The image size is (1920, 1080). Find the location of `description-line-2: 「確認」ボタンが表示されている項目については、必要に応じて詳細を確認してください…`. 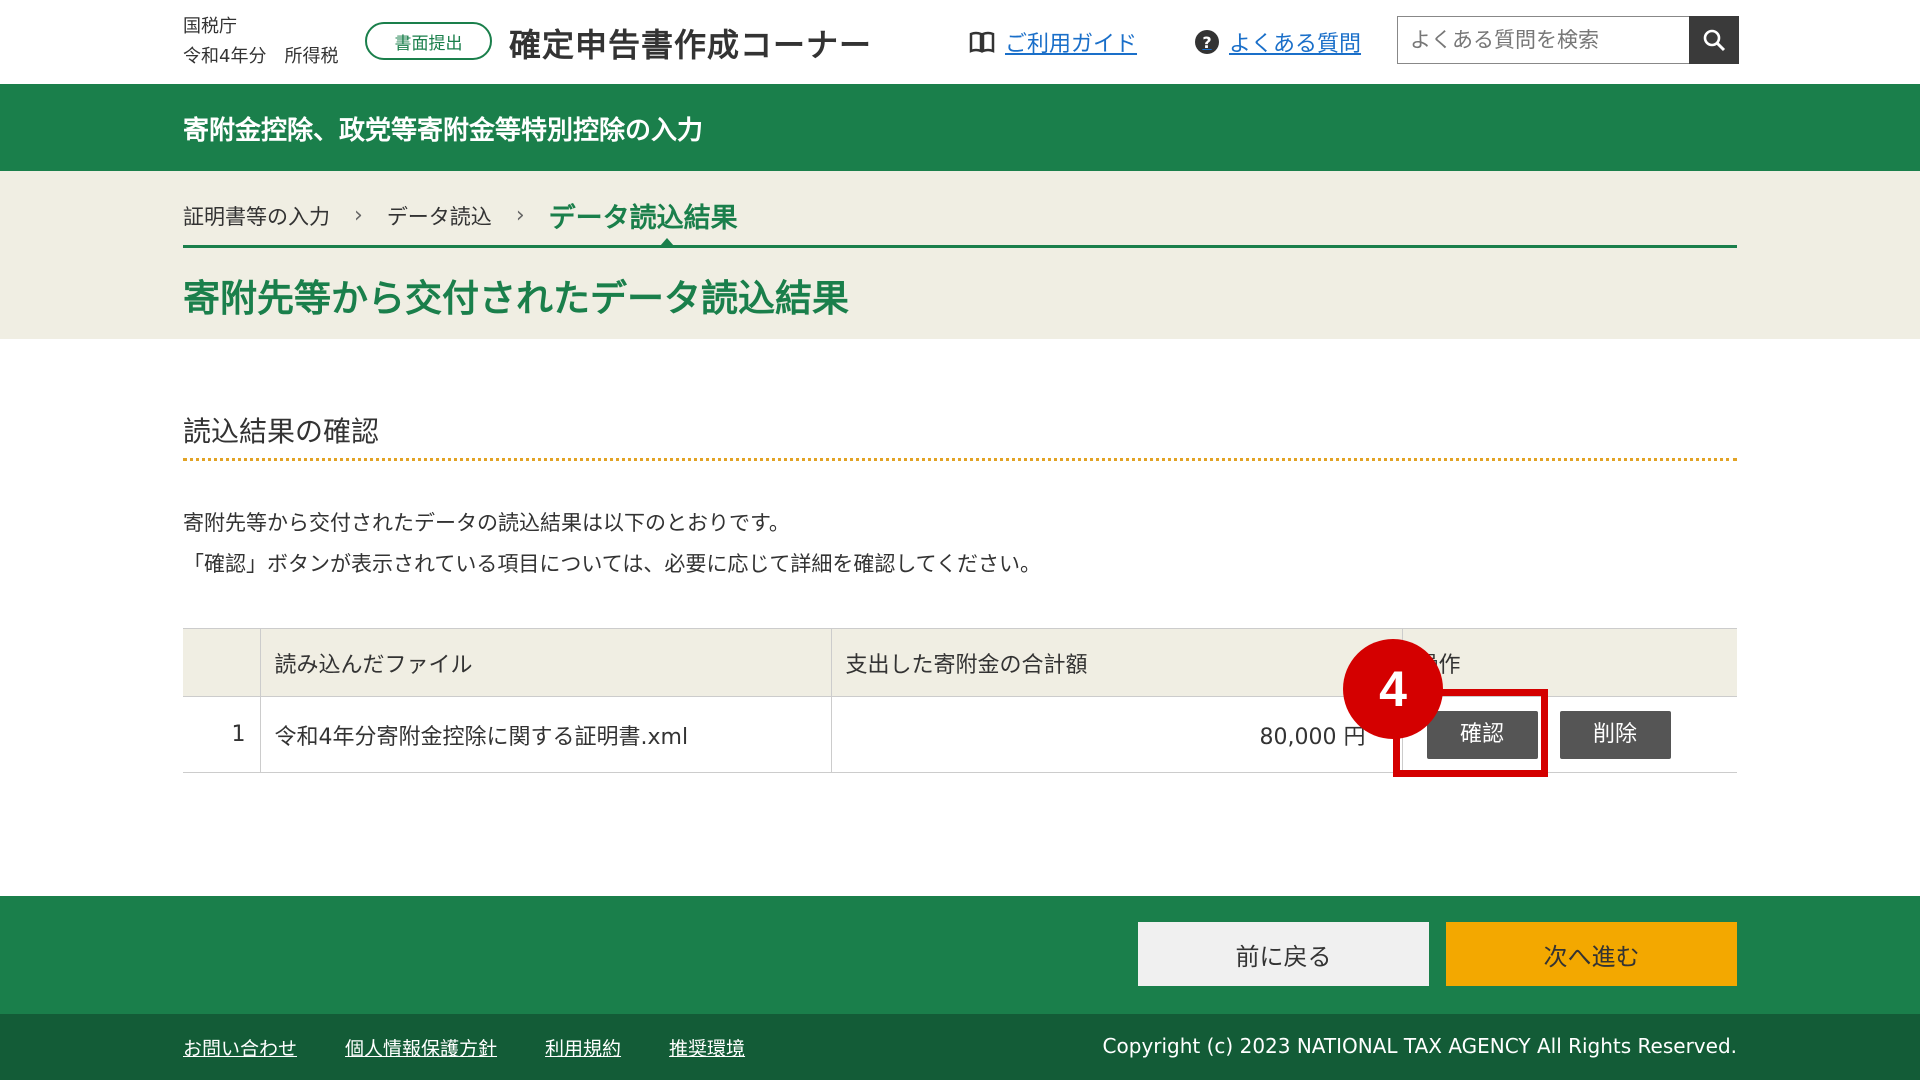

description-line-2: 「確認」ボタンが表示されている項目については、必要に応じて詳細を確認してください… is located at coordinates (612, 564).